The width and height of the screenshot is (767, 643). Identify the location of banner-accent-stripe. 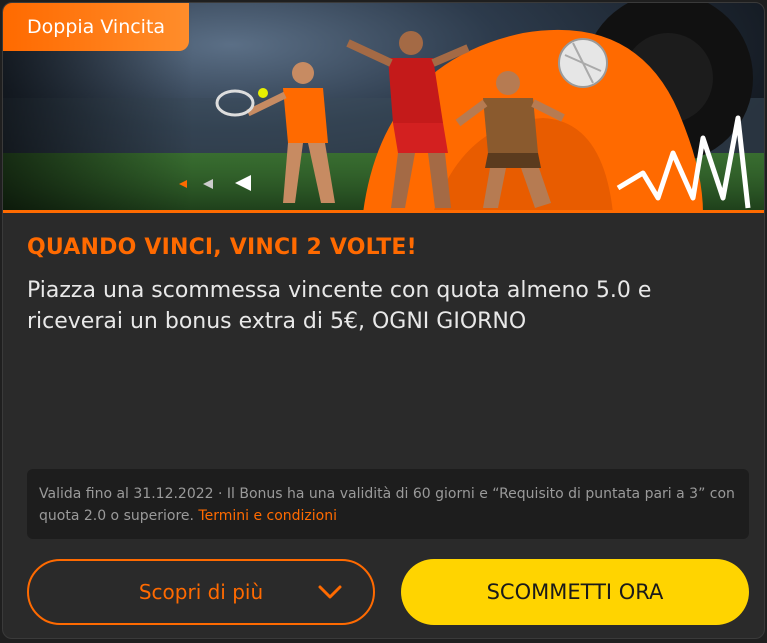
(383, 211).